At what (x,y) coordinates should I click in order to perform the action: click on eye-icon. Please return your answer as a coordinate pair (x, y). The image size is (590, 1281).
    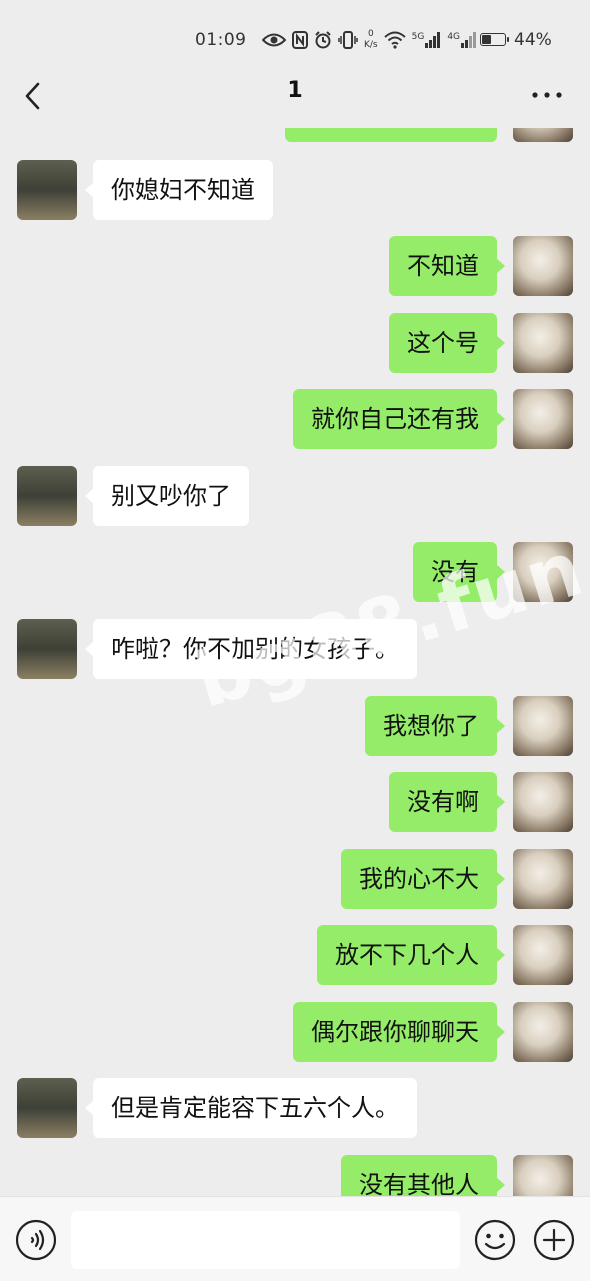
    Looking at the image, I should click on (274, 40).